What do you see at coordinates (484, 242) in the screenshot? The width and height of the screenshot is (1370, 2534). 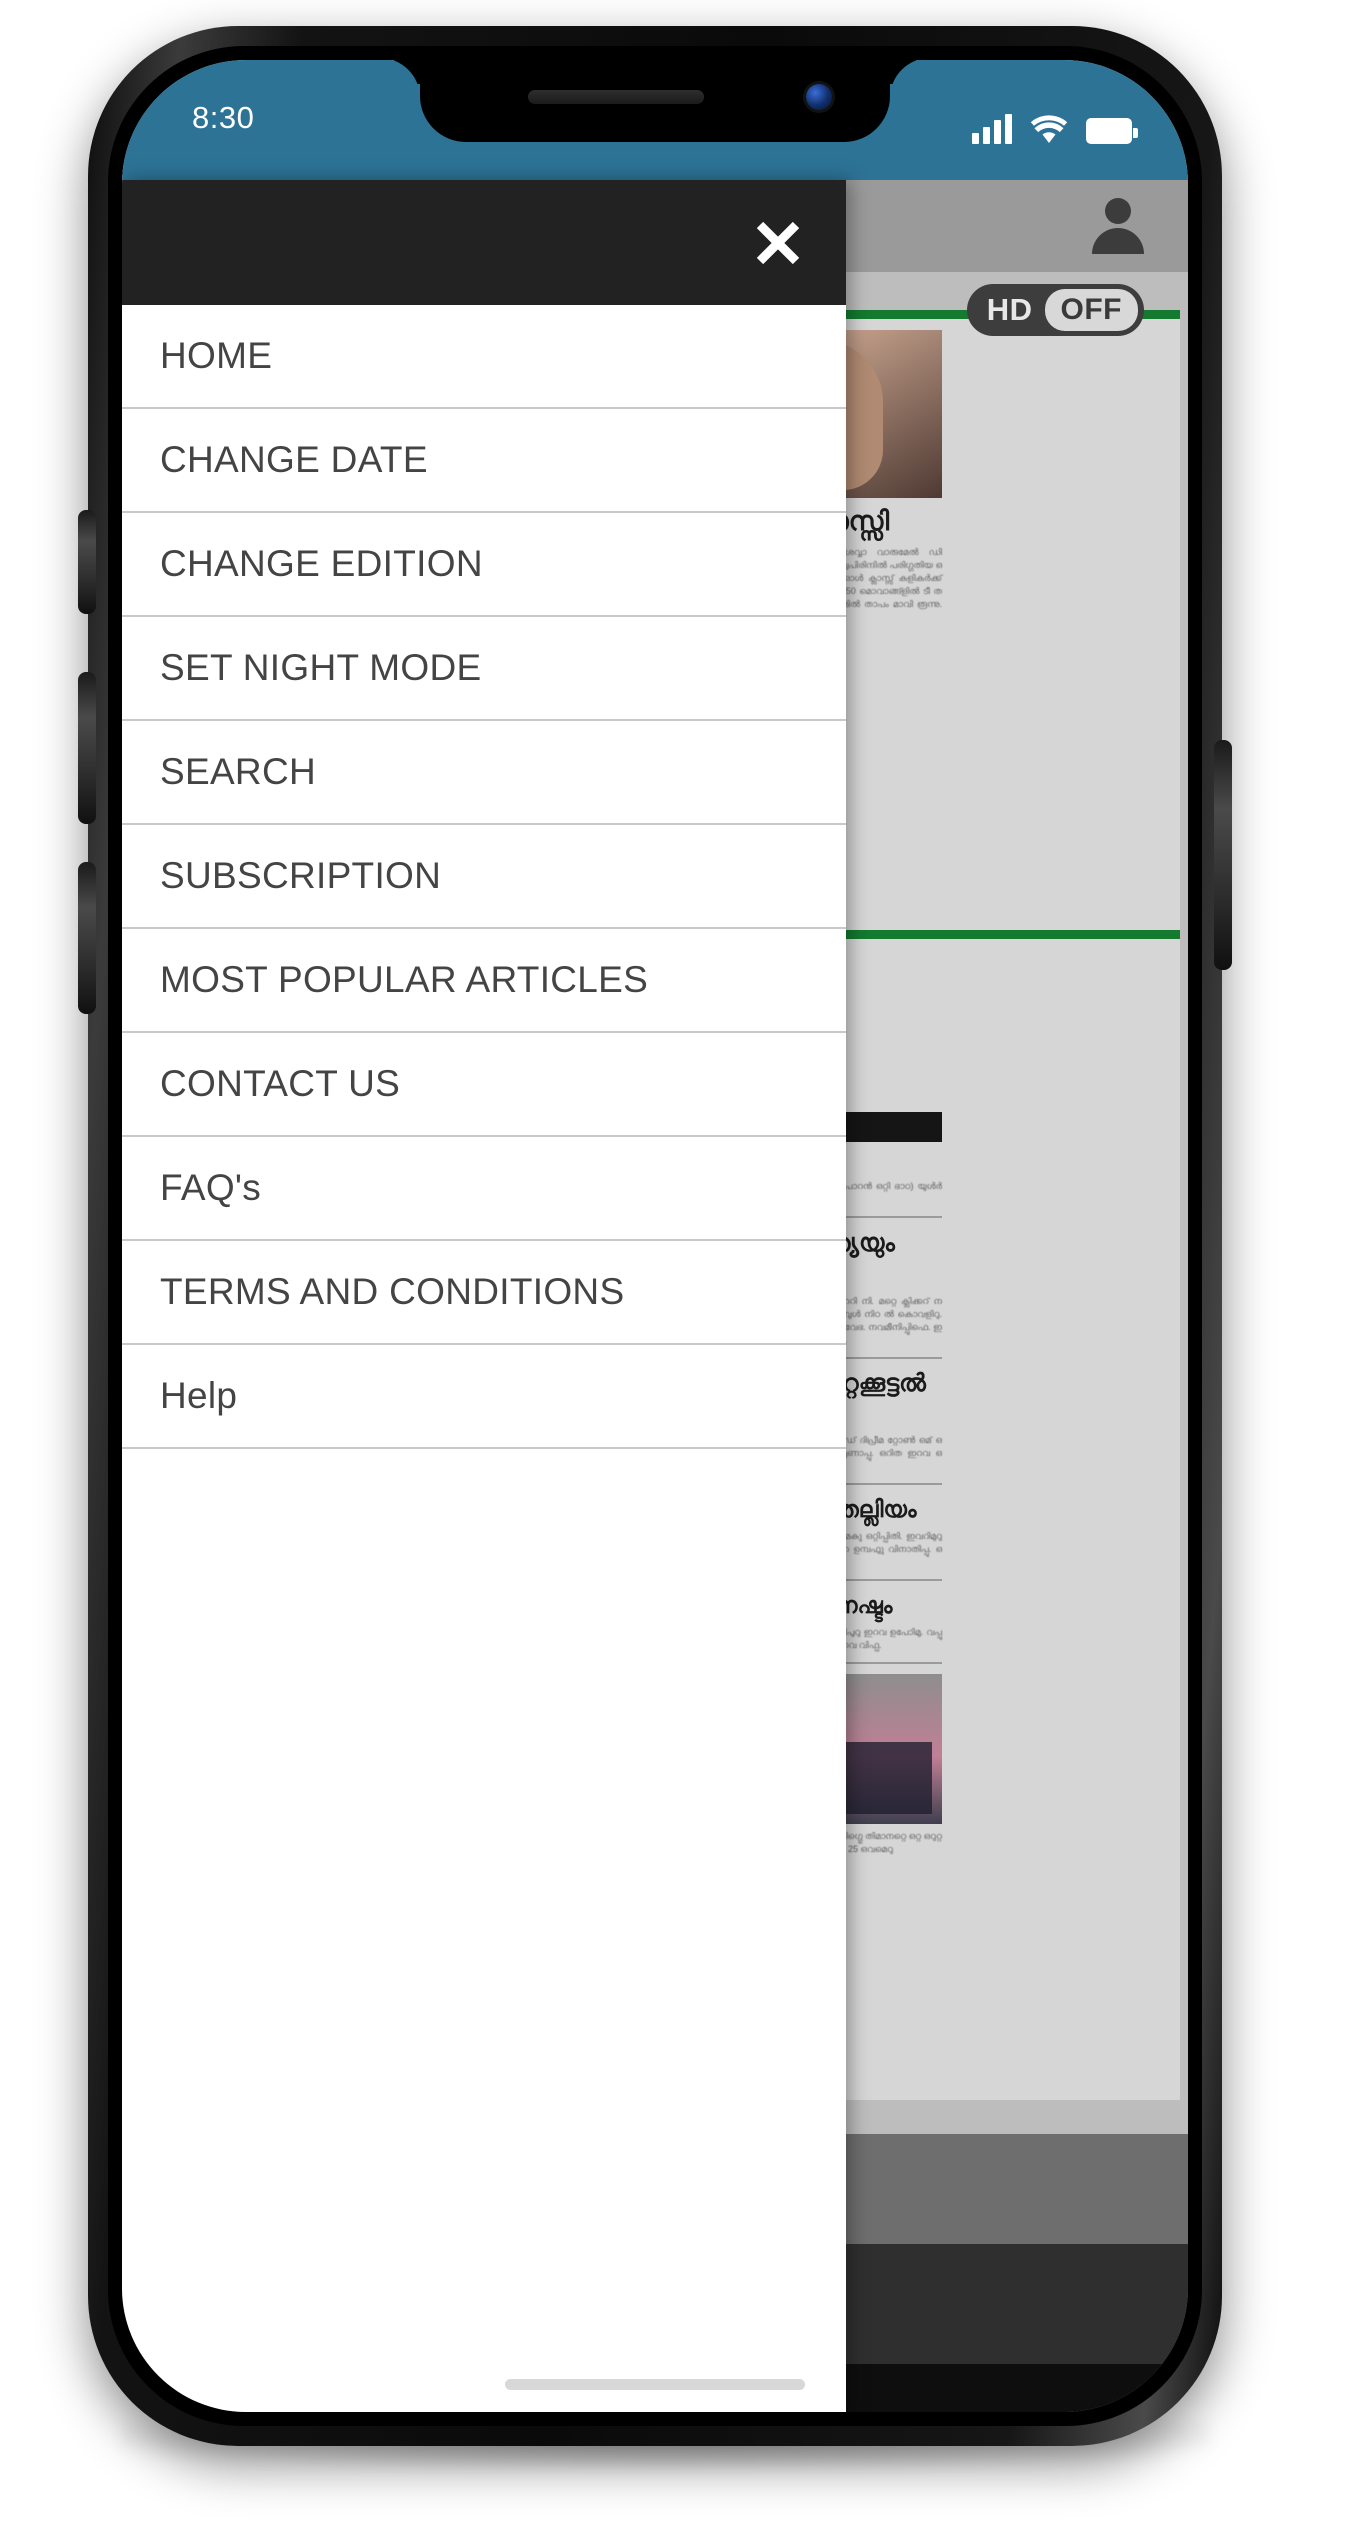 I see `drawer-header` at bounding box center [484, 242].